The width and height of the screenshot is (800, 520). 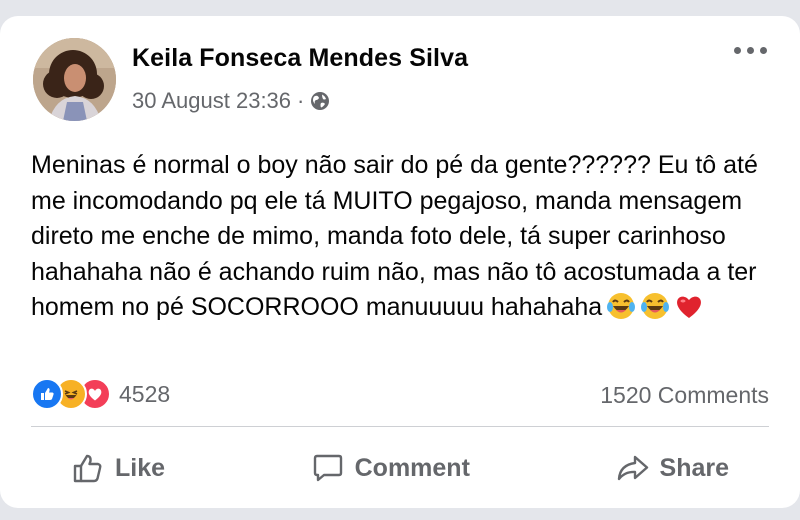 I want to click on comment-button: Comment, so click(x=390, y=468).